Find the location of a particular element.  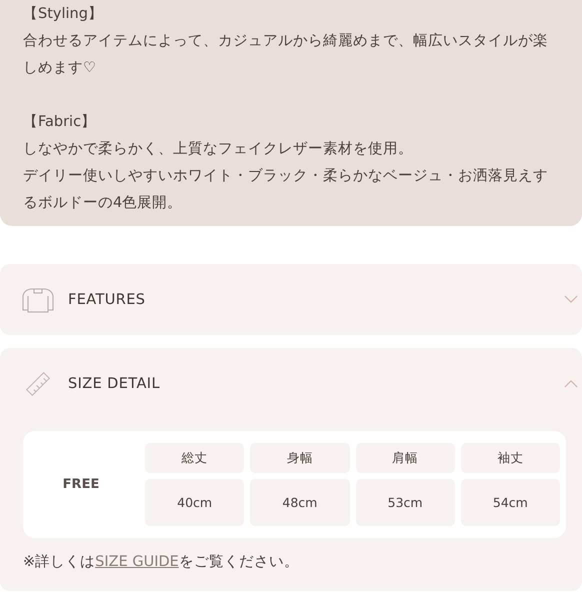

section-heading: 【Styling】 is located at coordinates (63, 14).